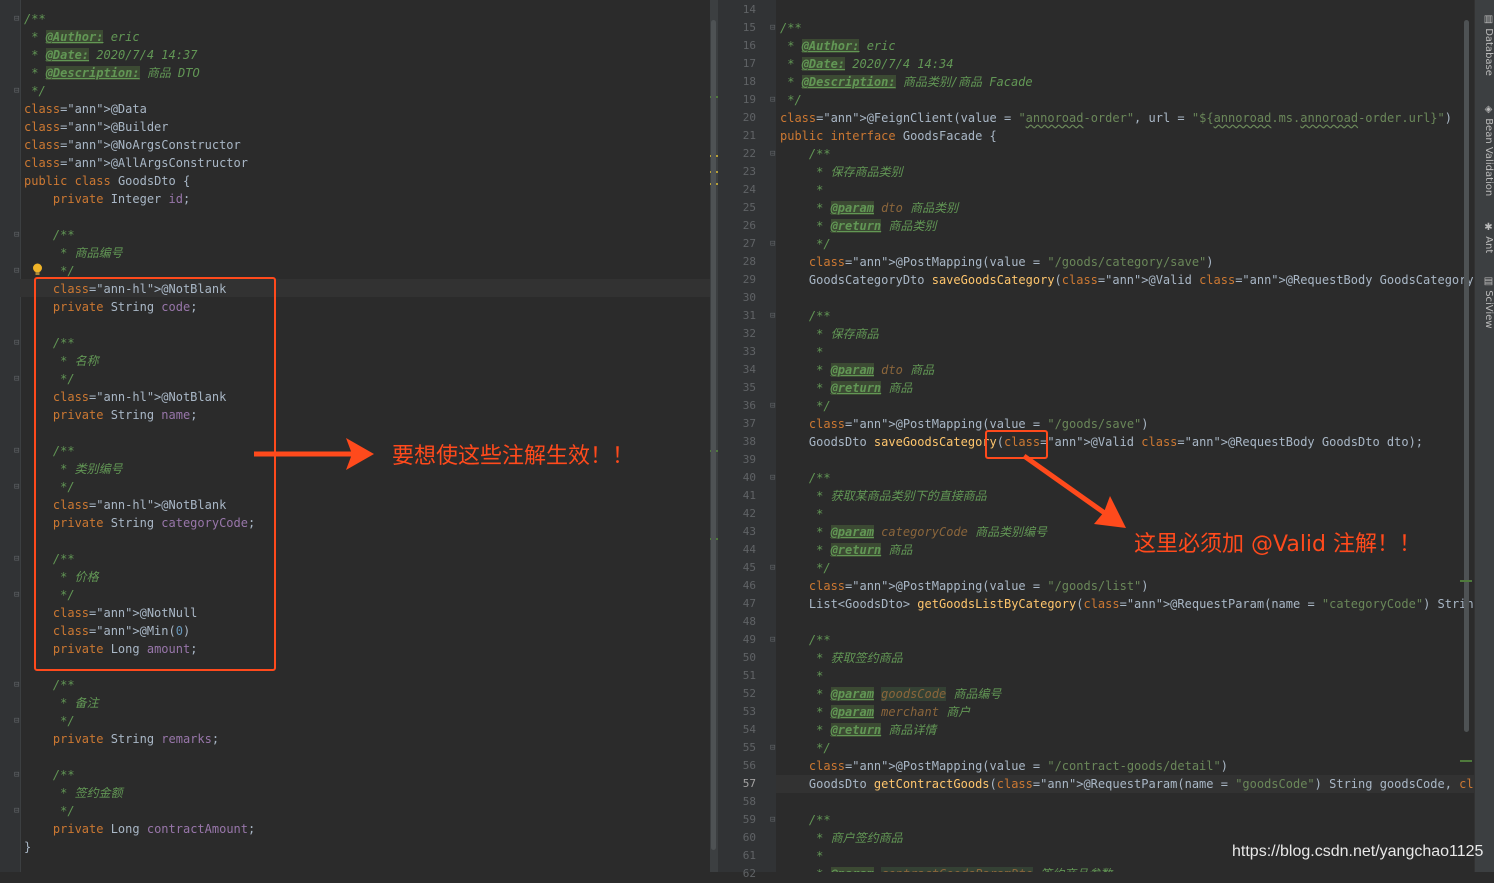  I want to click on code-line: * 备注, so click(61, 703).